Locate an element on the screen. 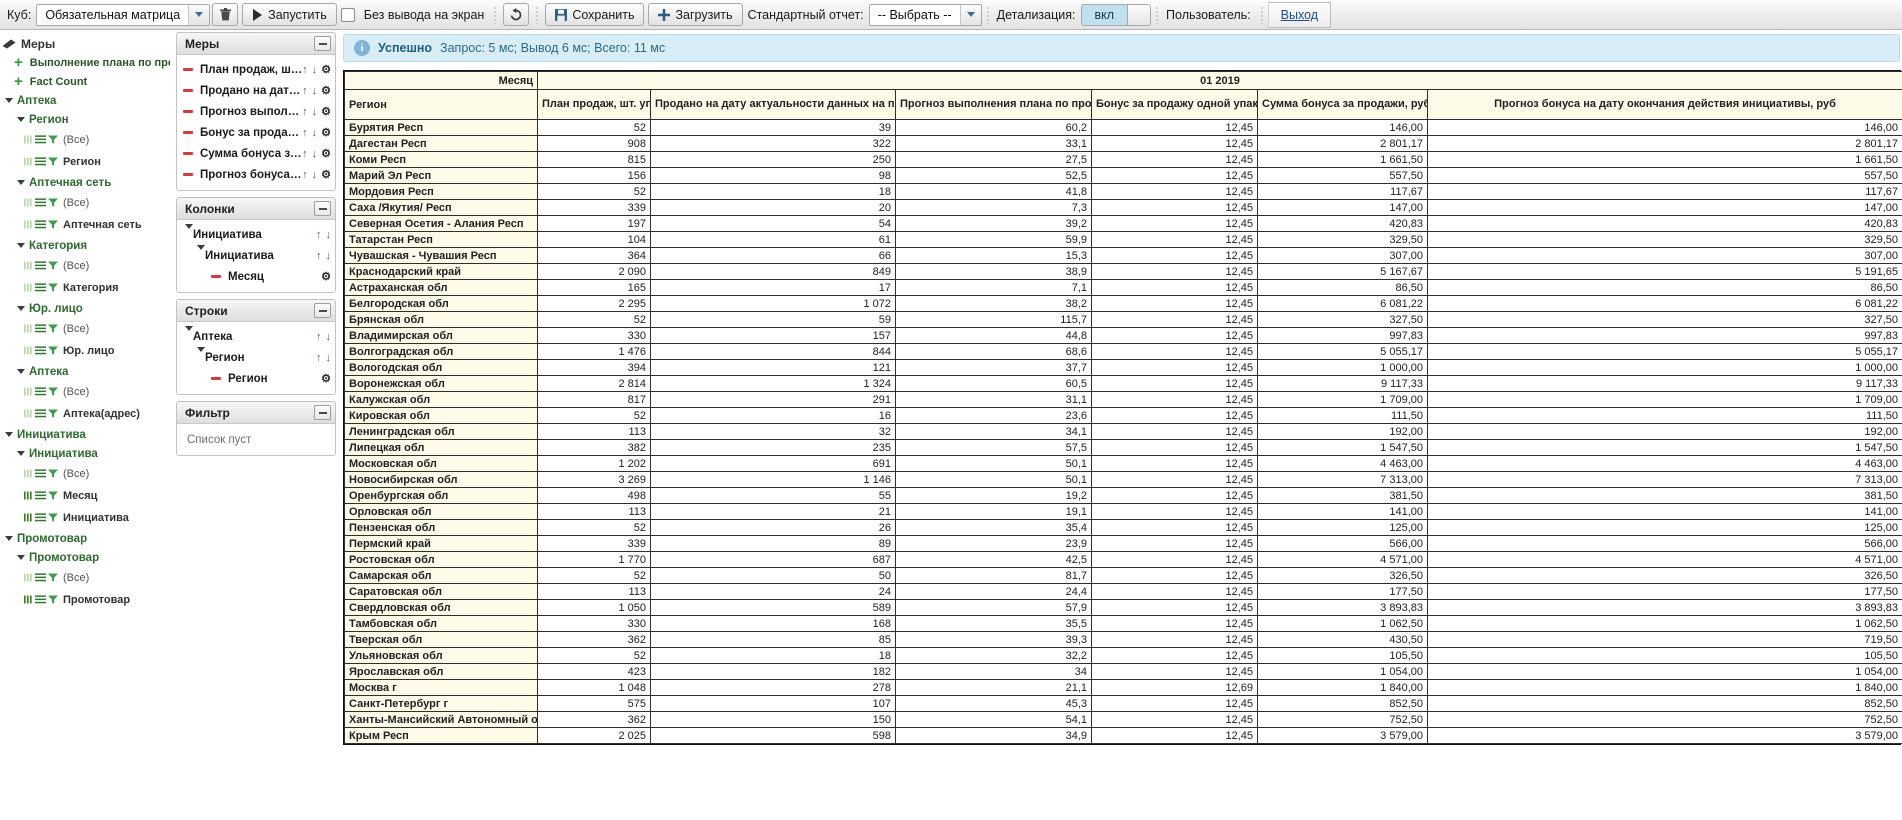 The image size is (1902, 820). cell-r11-c2: 38,2 is located at coordinates (993, 303).